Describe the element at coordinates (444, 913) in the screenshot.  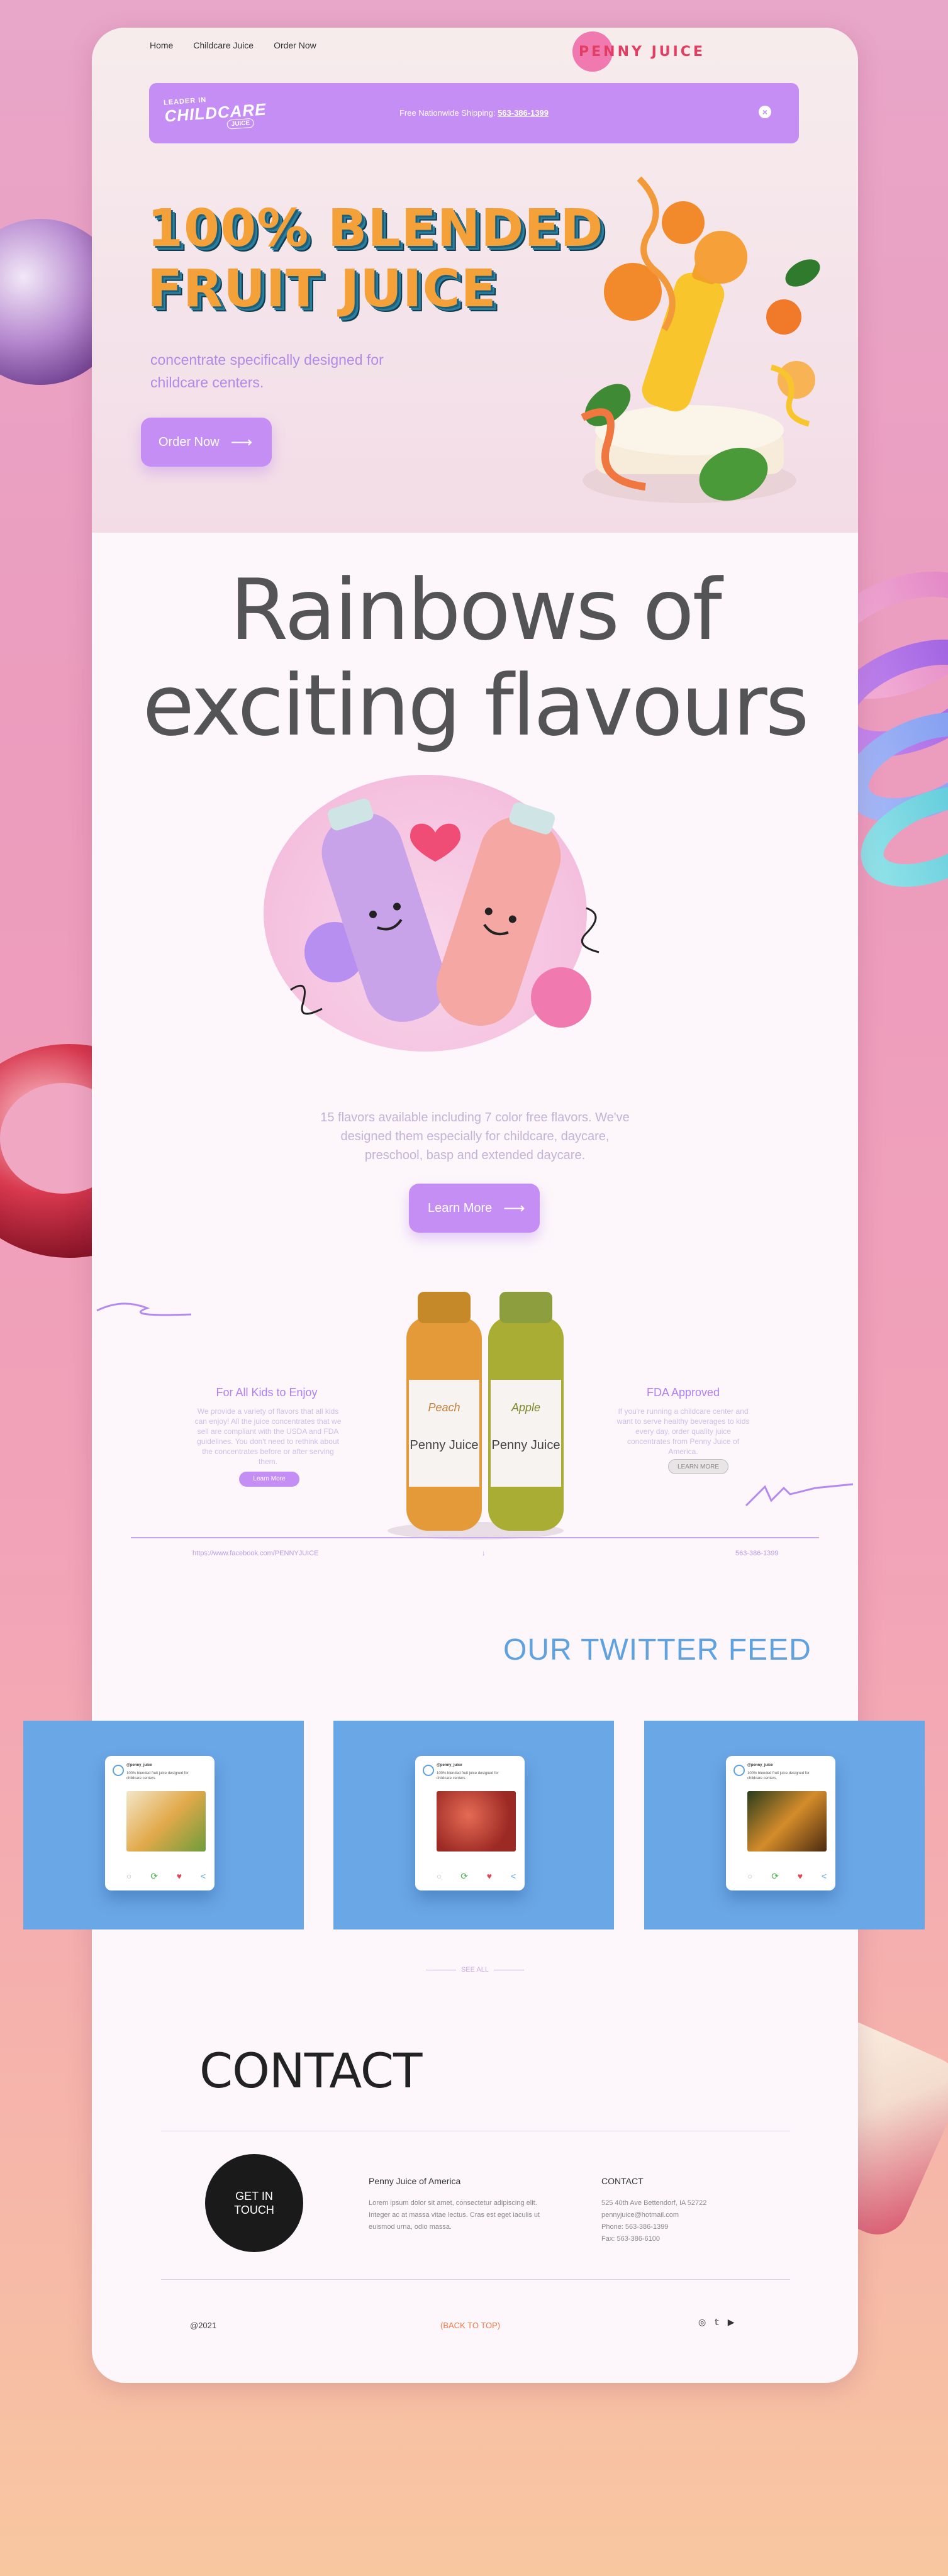
I see `smiling-bottles-illustration` at that location.